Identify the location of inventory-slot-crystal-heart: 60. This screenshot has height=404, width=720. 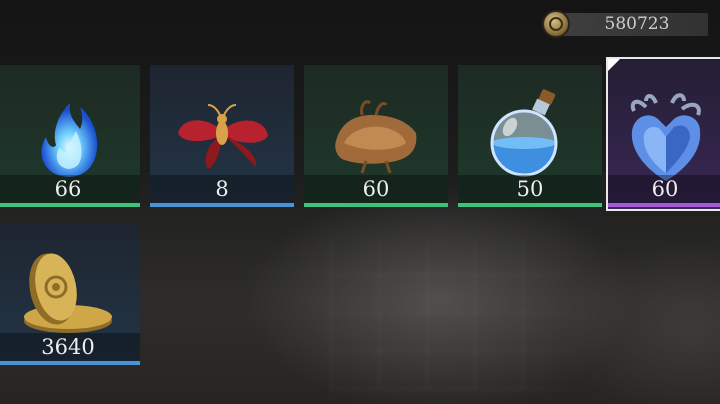
(663, 134).